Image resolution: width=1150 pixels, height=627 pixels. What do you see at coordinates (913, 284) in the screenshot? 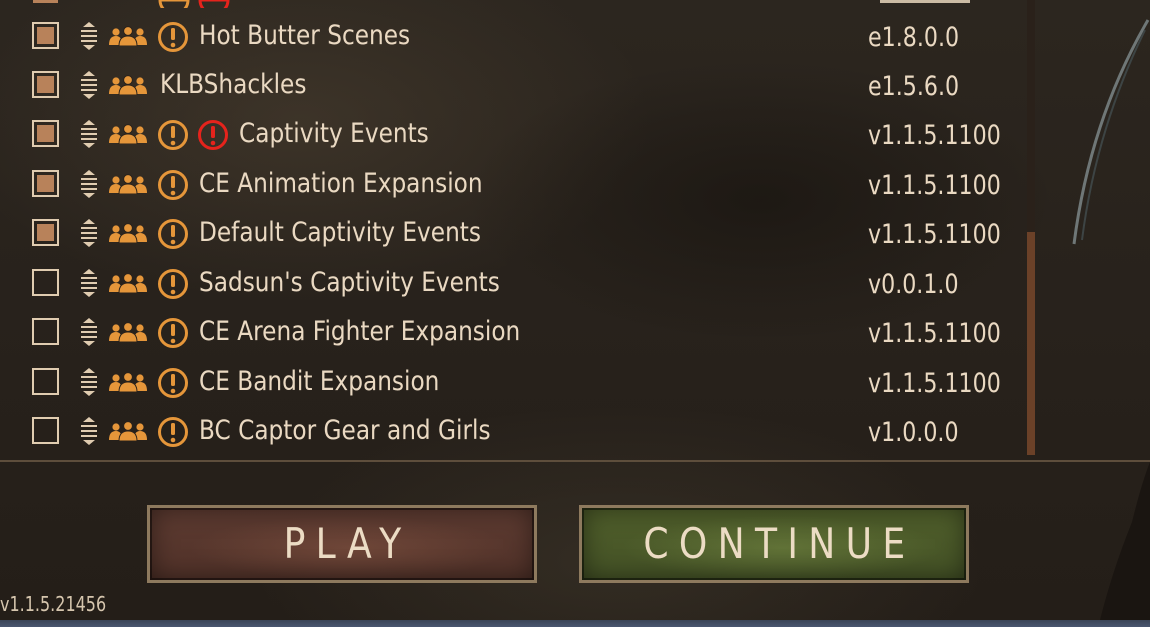
I see `mod-version: v0.0.1.0` at bounding box center [913, 284].